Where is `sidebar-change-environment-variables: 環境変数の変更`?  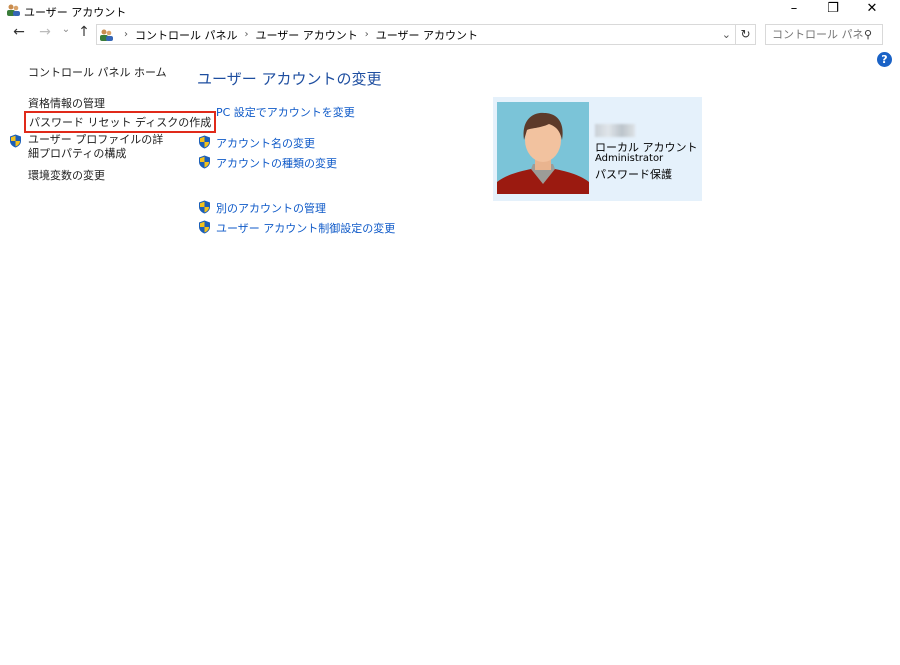
sidebar-change-environment-variables: 環境変数の変更 is located at coordinates (66, 175).